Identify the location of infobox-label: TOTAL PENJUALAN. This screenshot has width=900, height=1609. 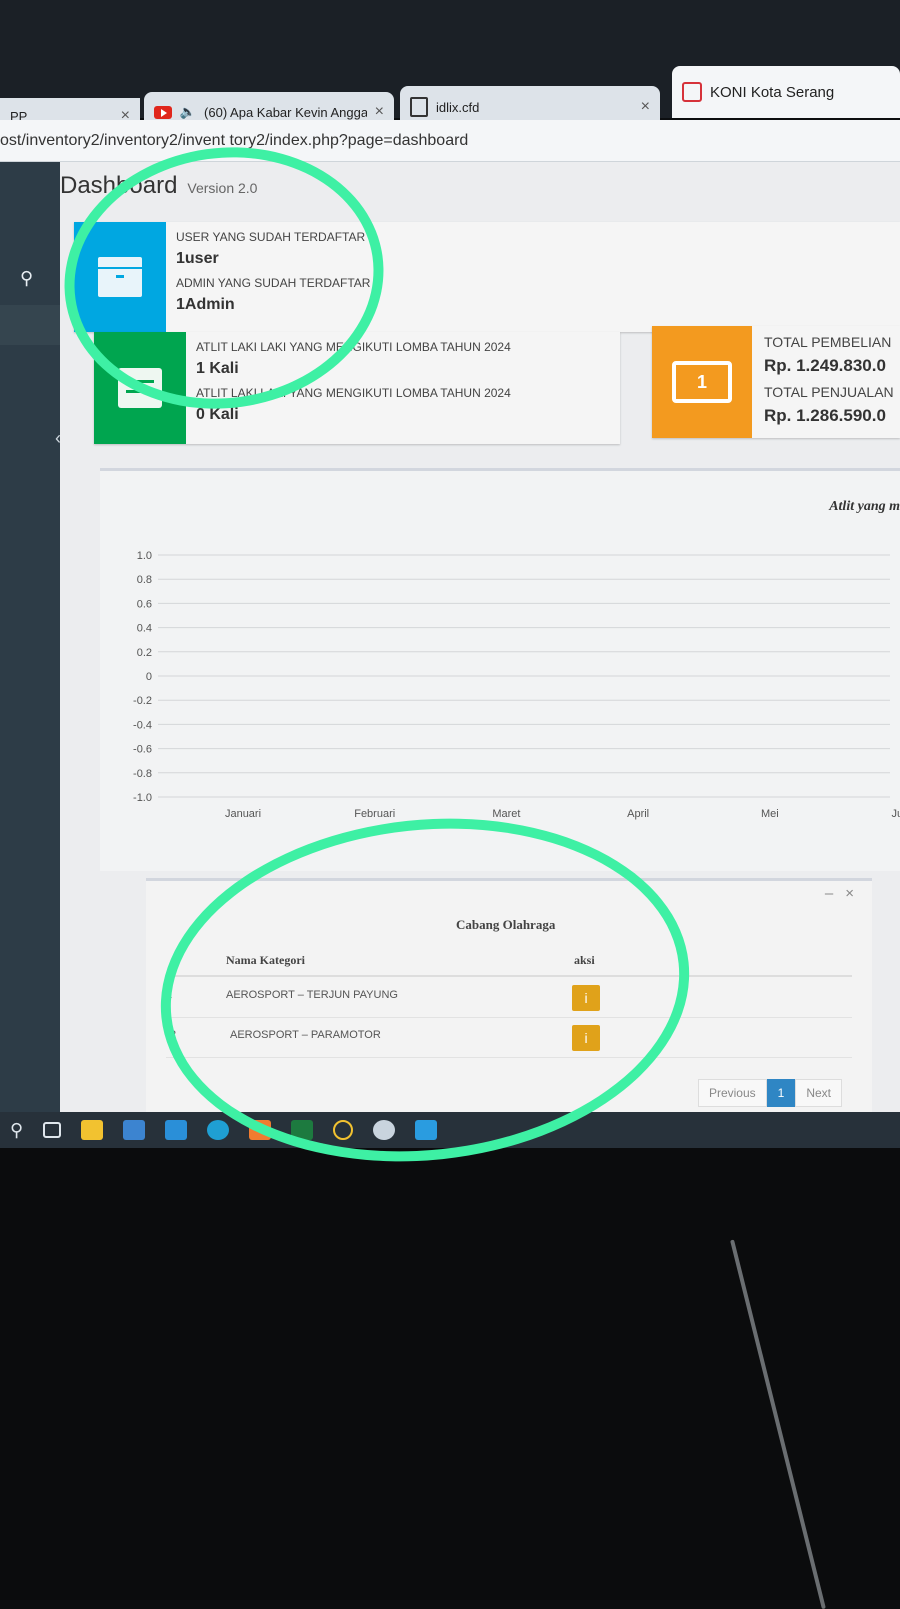
(829, 392).